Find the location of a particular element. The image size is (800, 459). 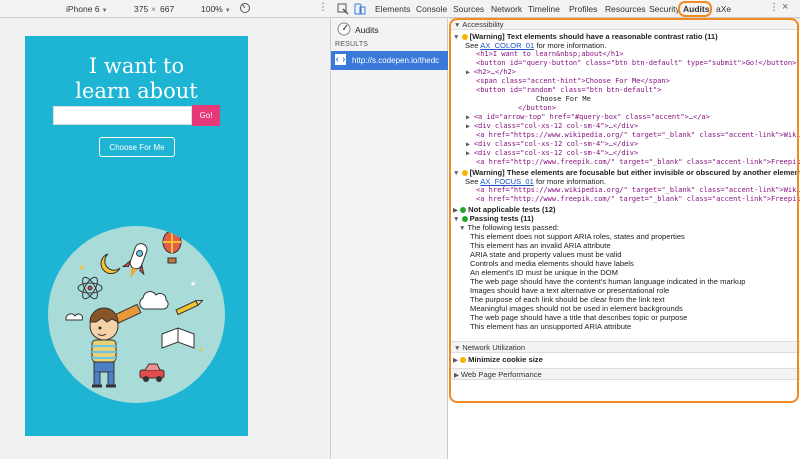

code-line: </button> is located at coordinates (537, 108).